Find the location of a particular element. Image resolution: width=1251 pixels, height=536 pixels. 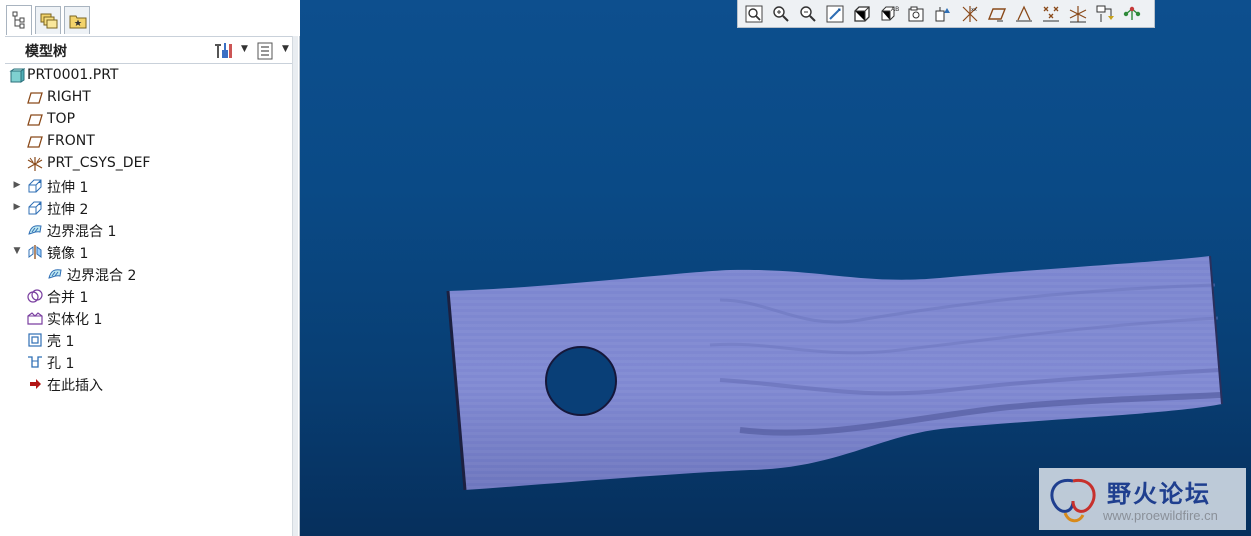

forum-watermark: 野火论坛 www.proewildfire.cn is located at coordinates (1142, 499).